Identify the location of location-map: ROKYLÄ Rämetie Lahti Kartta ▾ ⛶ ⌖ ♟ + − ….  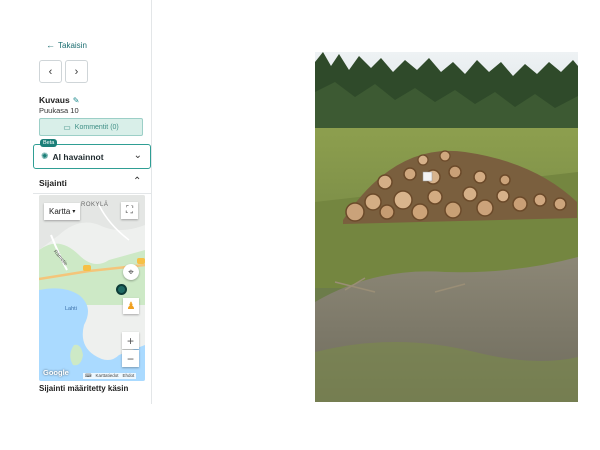
(92, 288).